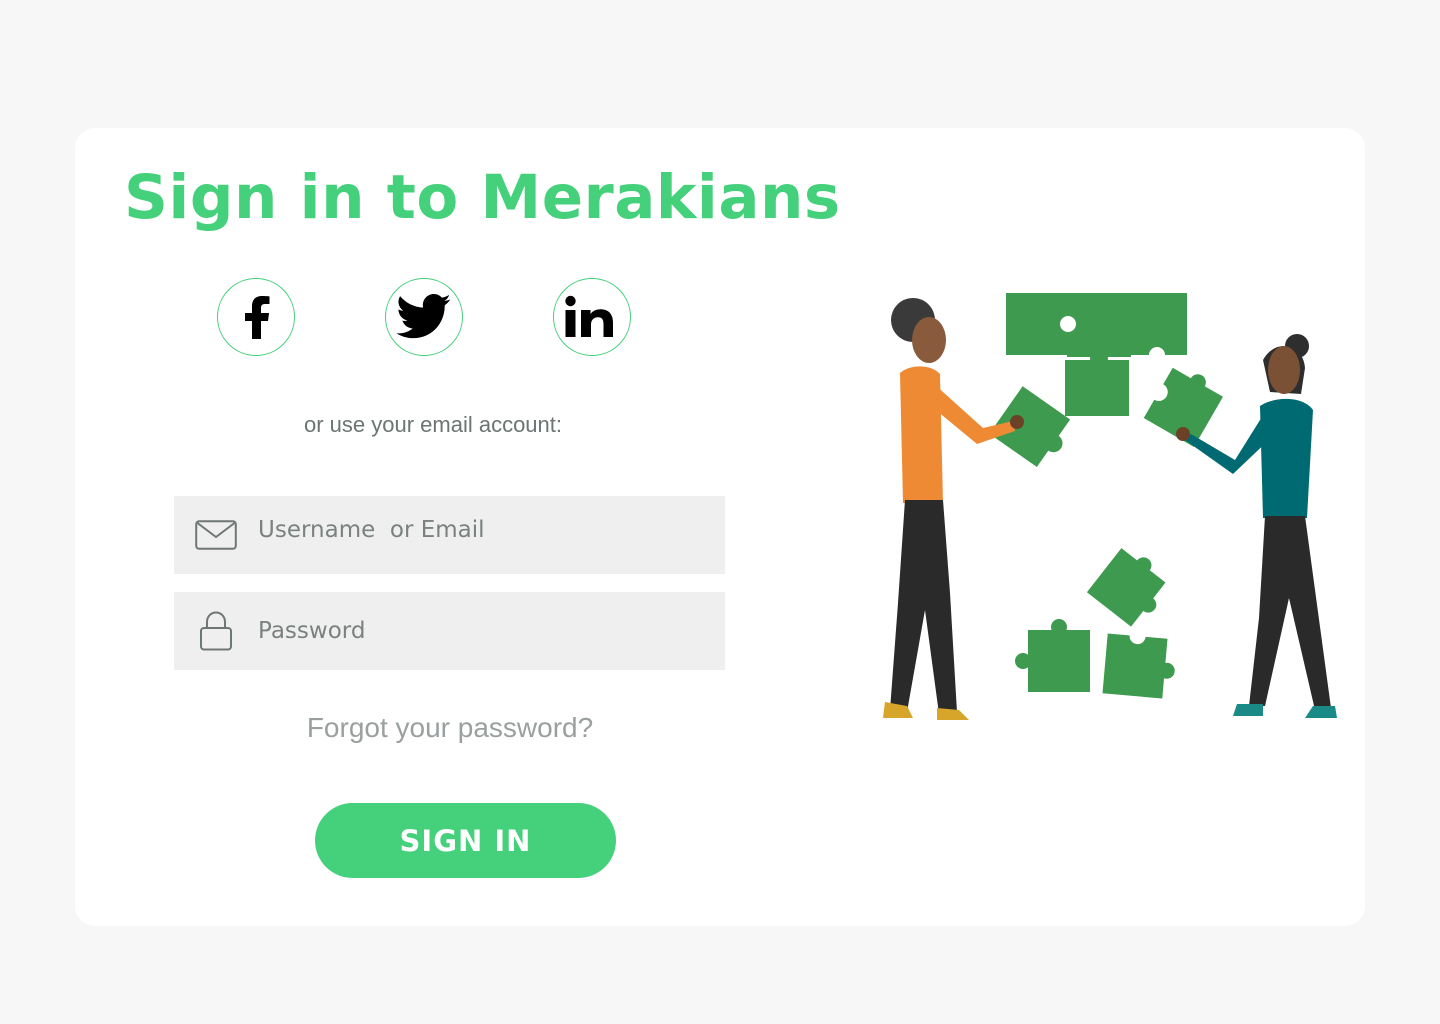 Image resolution: width=1440 pixels, height=1024 pixels. Describe the element at coordinates (478, 631) in the screenshot. I see `password-input` at that location.